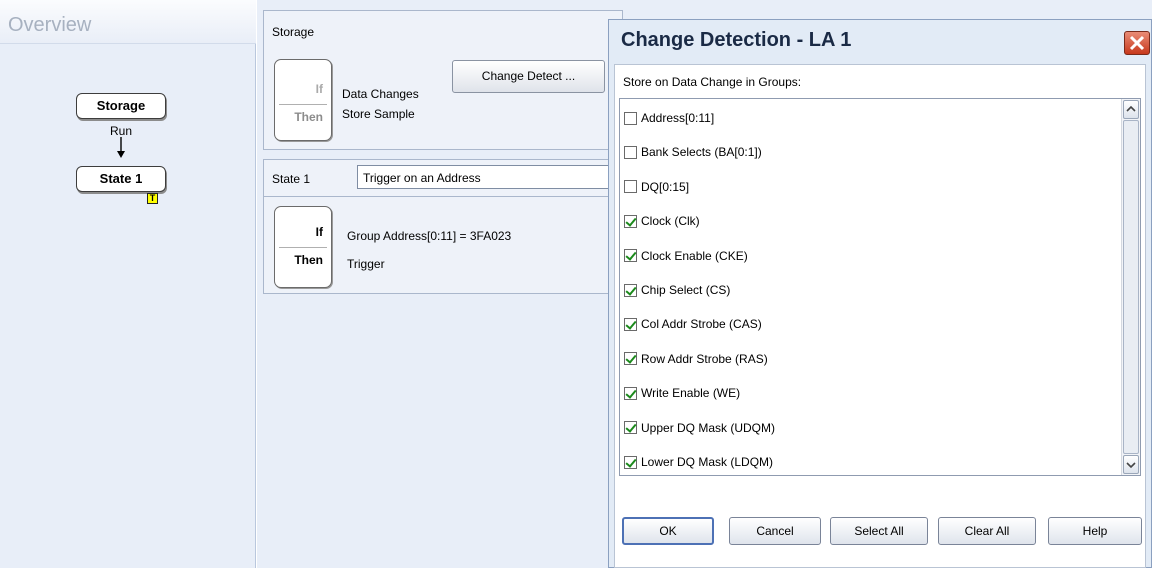 This screenshot has width=1152, height=568. What do you see at coordinates (665, 186) in the screenshot?
I see `group-label: DQ[0:15]` at bounding box center [665, 186].